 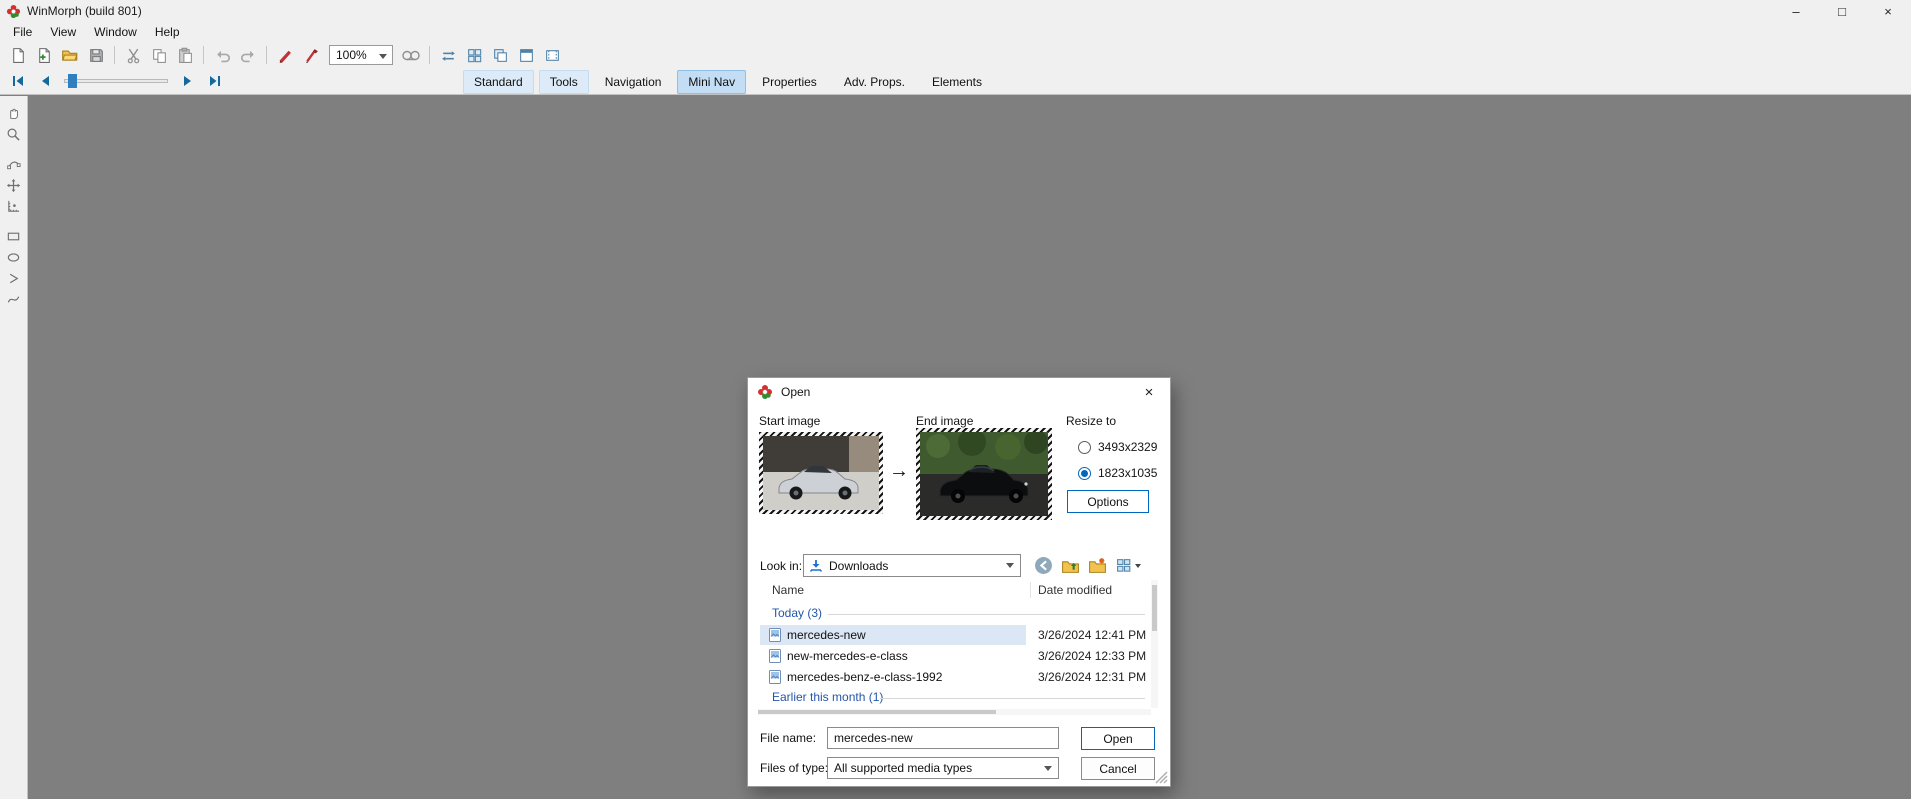 I want to click on overlay-view-button, so click(x=500, y=55).